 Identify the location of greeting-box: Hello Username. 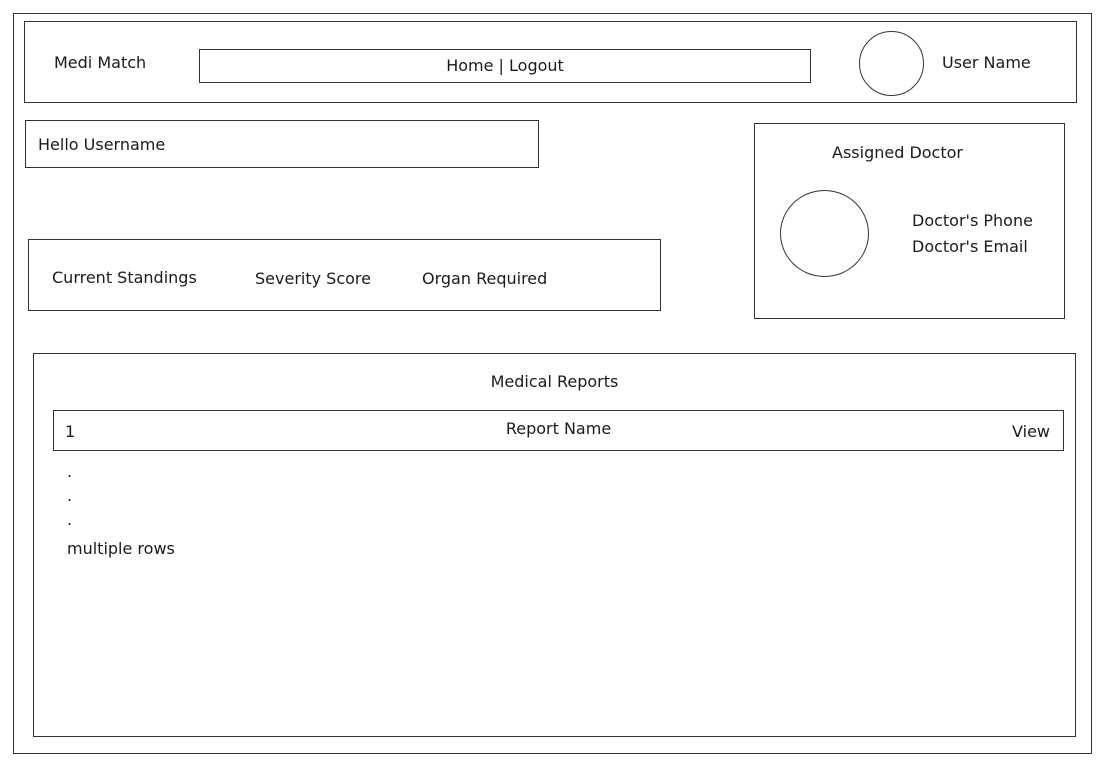
(282, 144).